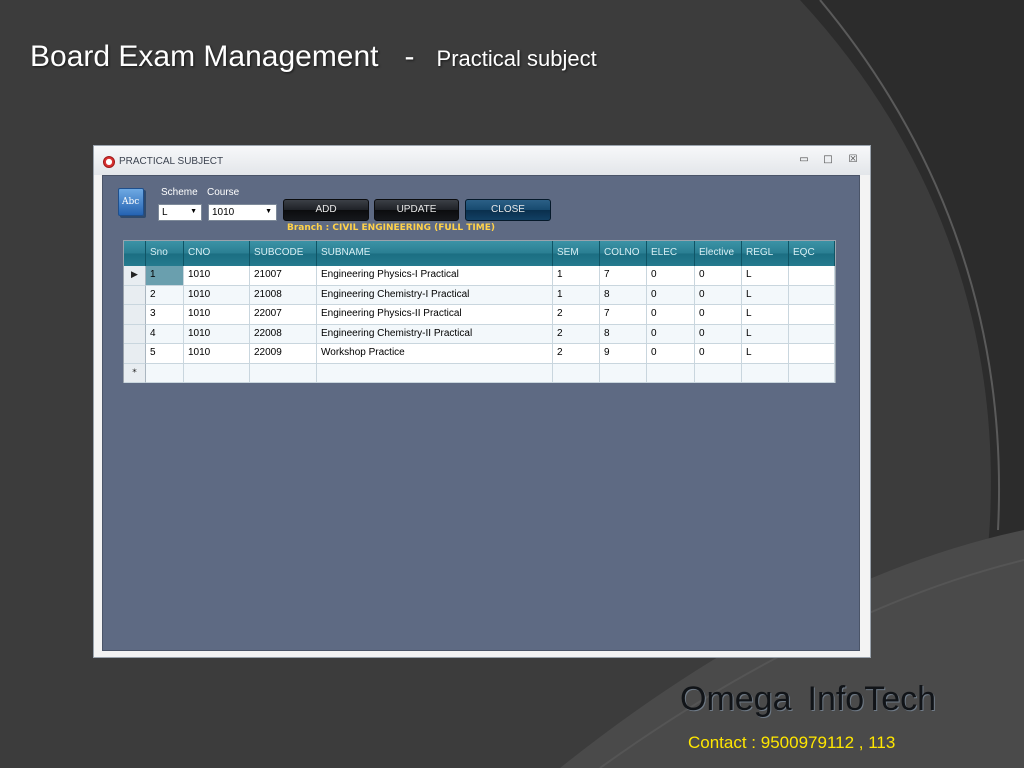 Image resolution: width=1024 pixels, height=768 pixels. Describe the element at coordinates (135, 373) in the screenshot. I see `row-header: *` at that location.